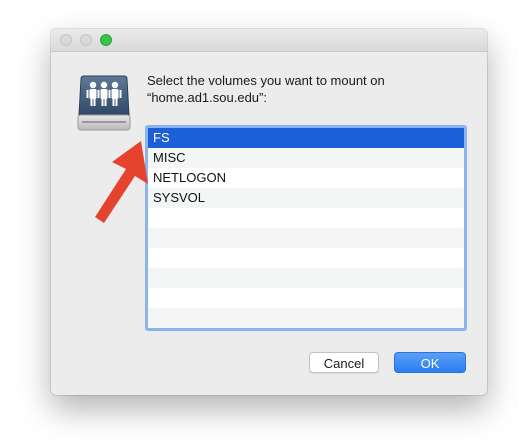 This screenshot has width=519, height=445. What do you see at coordinates (306, 198) in the screenshot?
I see `volume-row-sysvol: SYSVOL` at bounding box center [306, 198].